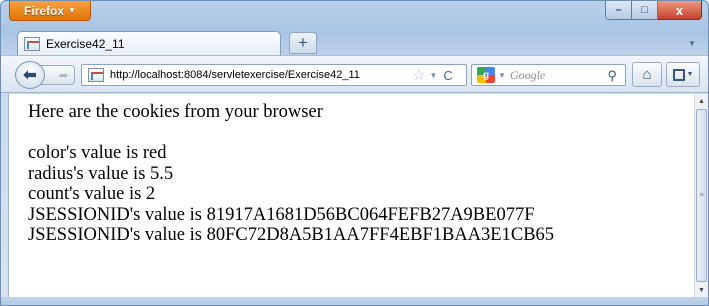 Image resolution: width=709 pixels, height=306 pixels. I want to click on firefox-menu-label: Firefox, so click(44, 10).